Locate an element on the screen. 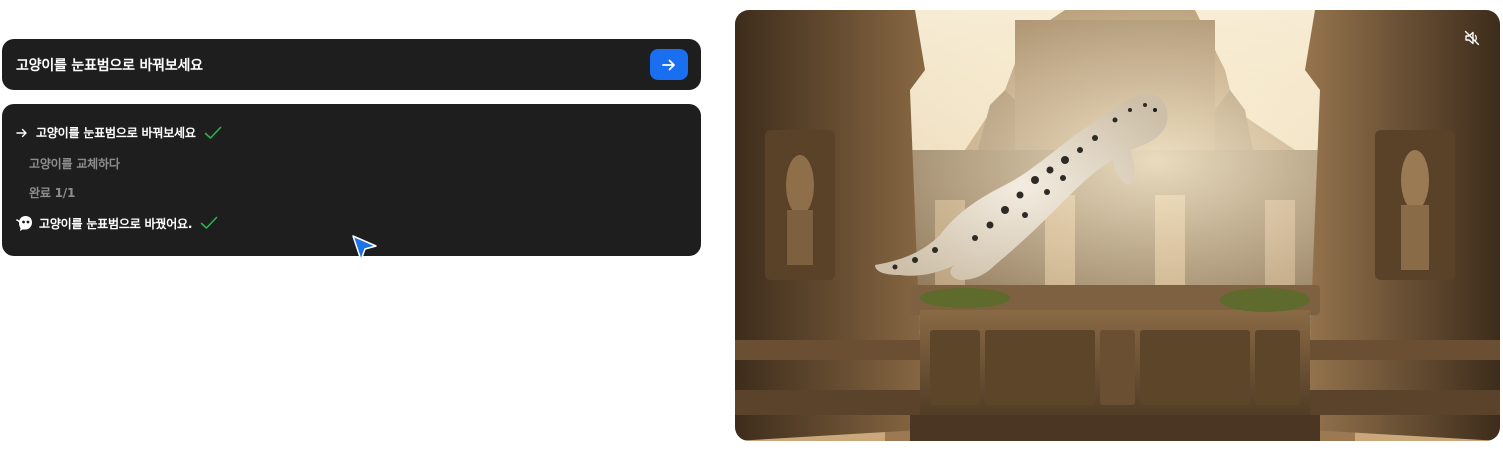  log-step-text: 고양이를 교체하다 is located at coordinates (74, 164).